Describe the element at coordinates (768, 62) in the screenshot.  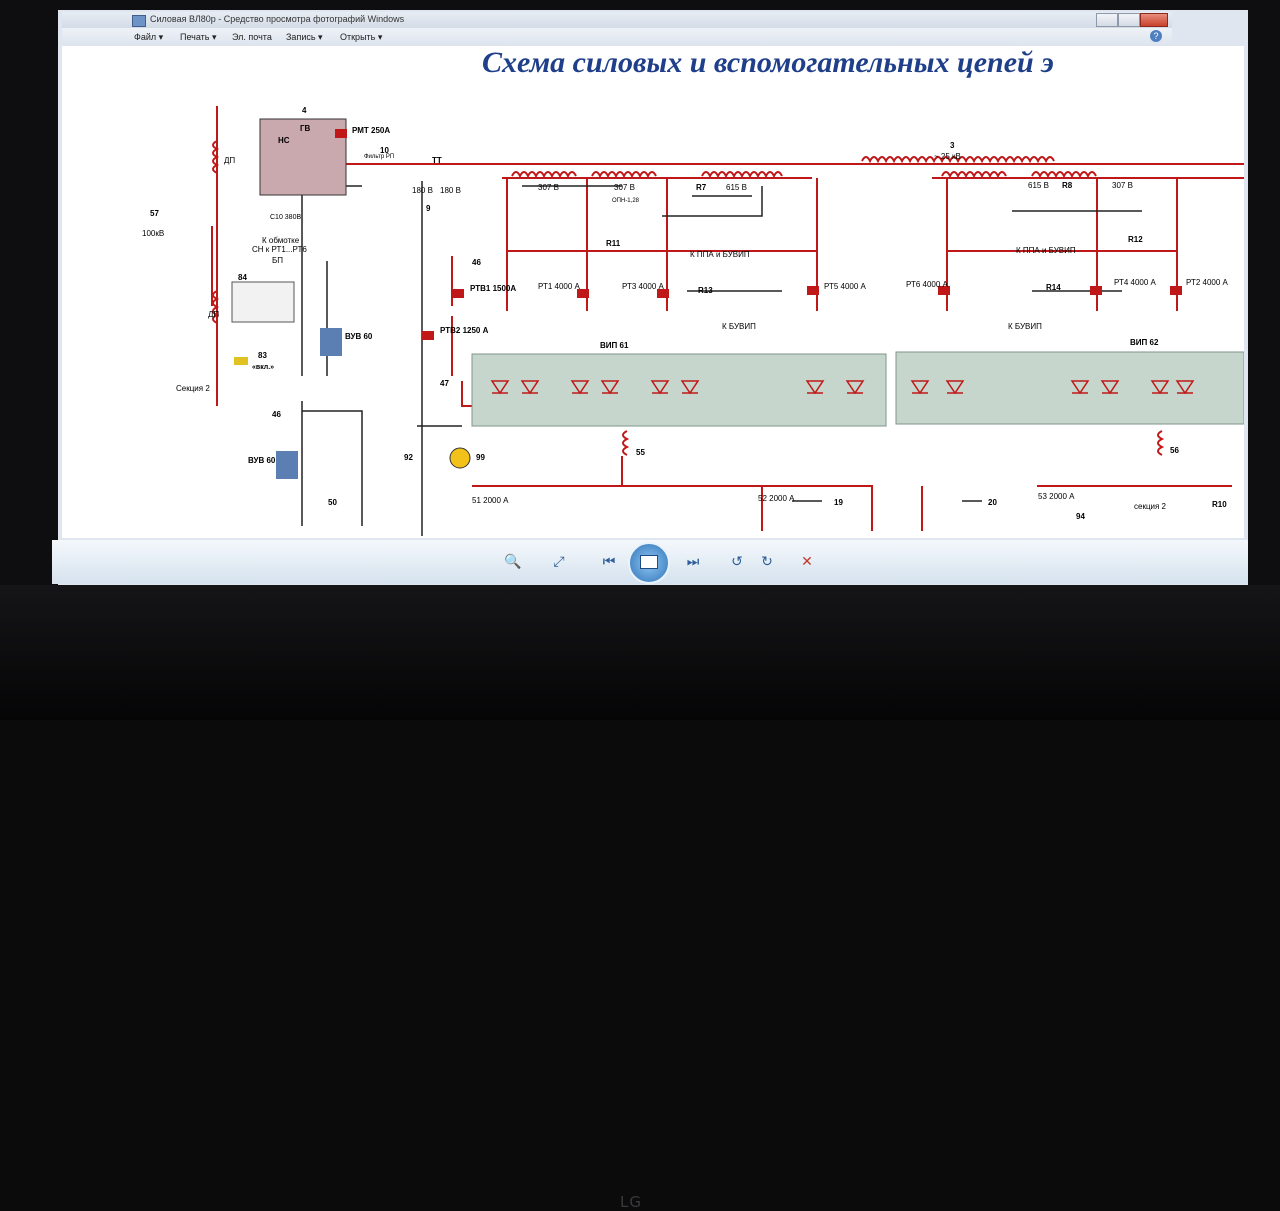
I see `diagram-title: Схема силовых и вспомогательных цепей э` at that location.